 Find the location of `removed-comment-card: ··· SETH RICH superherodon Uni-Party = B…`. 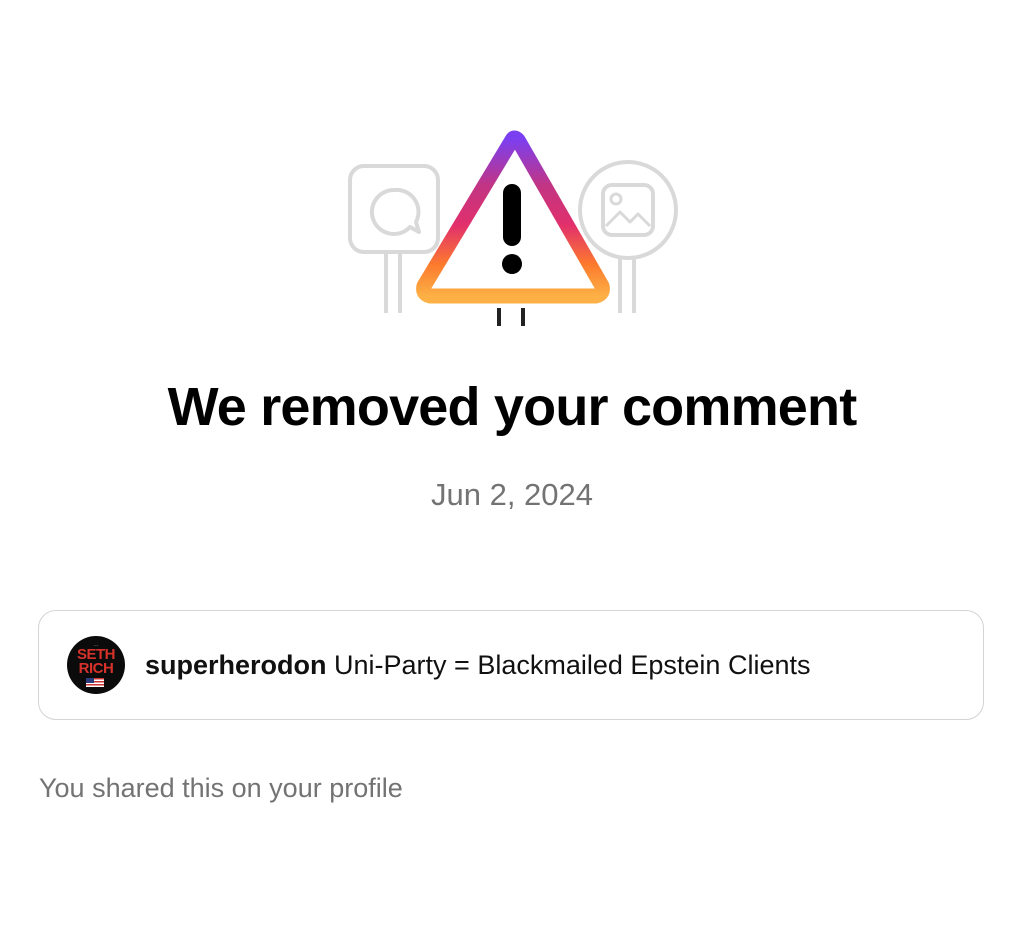

removed-comment-card: ··· SETH RICH superherodon Uni-Party = B… is located at coordinates (511, 665).